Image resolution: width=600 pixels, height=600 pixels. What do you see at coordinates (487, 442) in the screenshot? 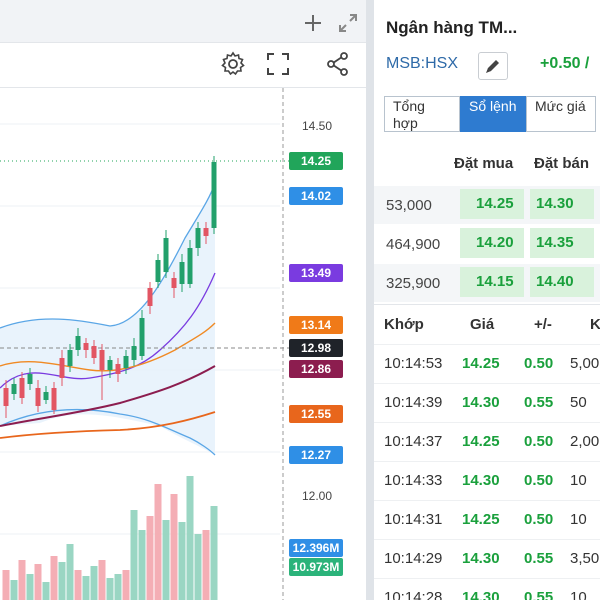
I see `trade-row: 10:14:37 14.25 0.50 2,00` at bounding box center [487, 442].